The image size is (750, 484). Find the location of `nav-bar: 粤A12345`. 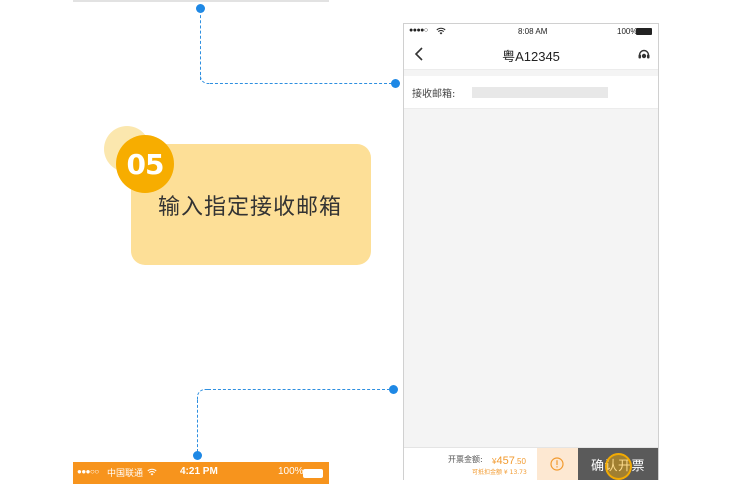

nav-bar: 粤A12345 is located at coordinates (531, 55).